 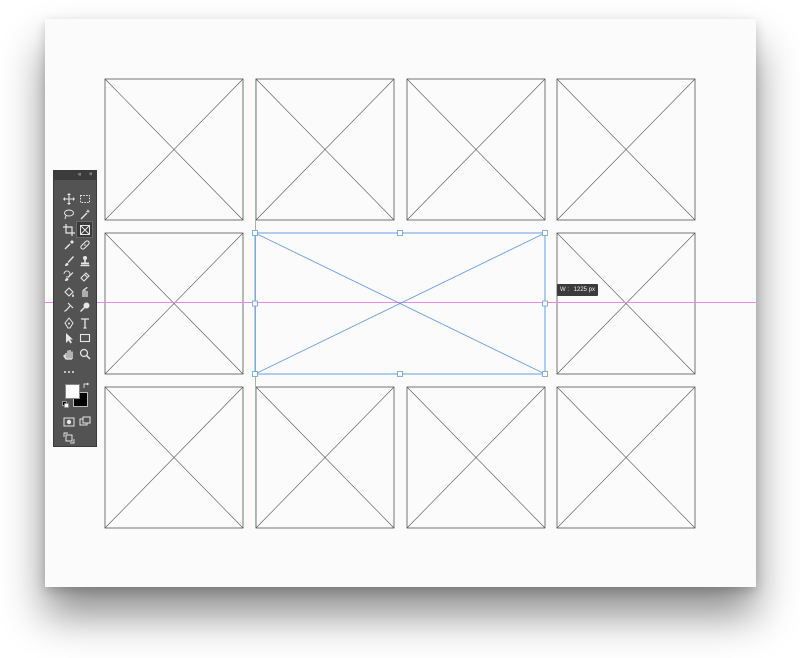 I want to click on brush-tool-icon, so click(x=69, y=260).